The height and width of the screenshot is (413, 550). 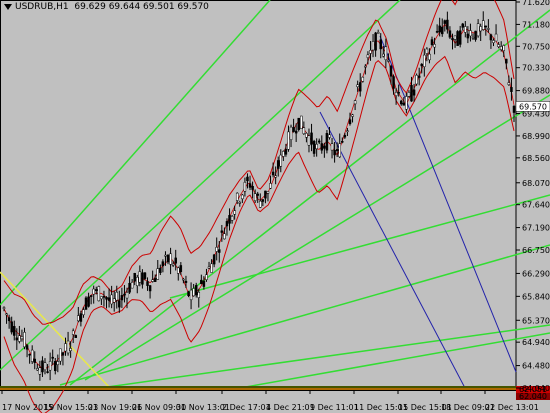 What do you see at coordinates (536, 205) in the screenshot?
I see `y-tick-label: 67.640` at bounding box center [536, 205].